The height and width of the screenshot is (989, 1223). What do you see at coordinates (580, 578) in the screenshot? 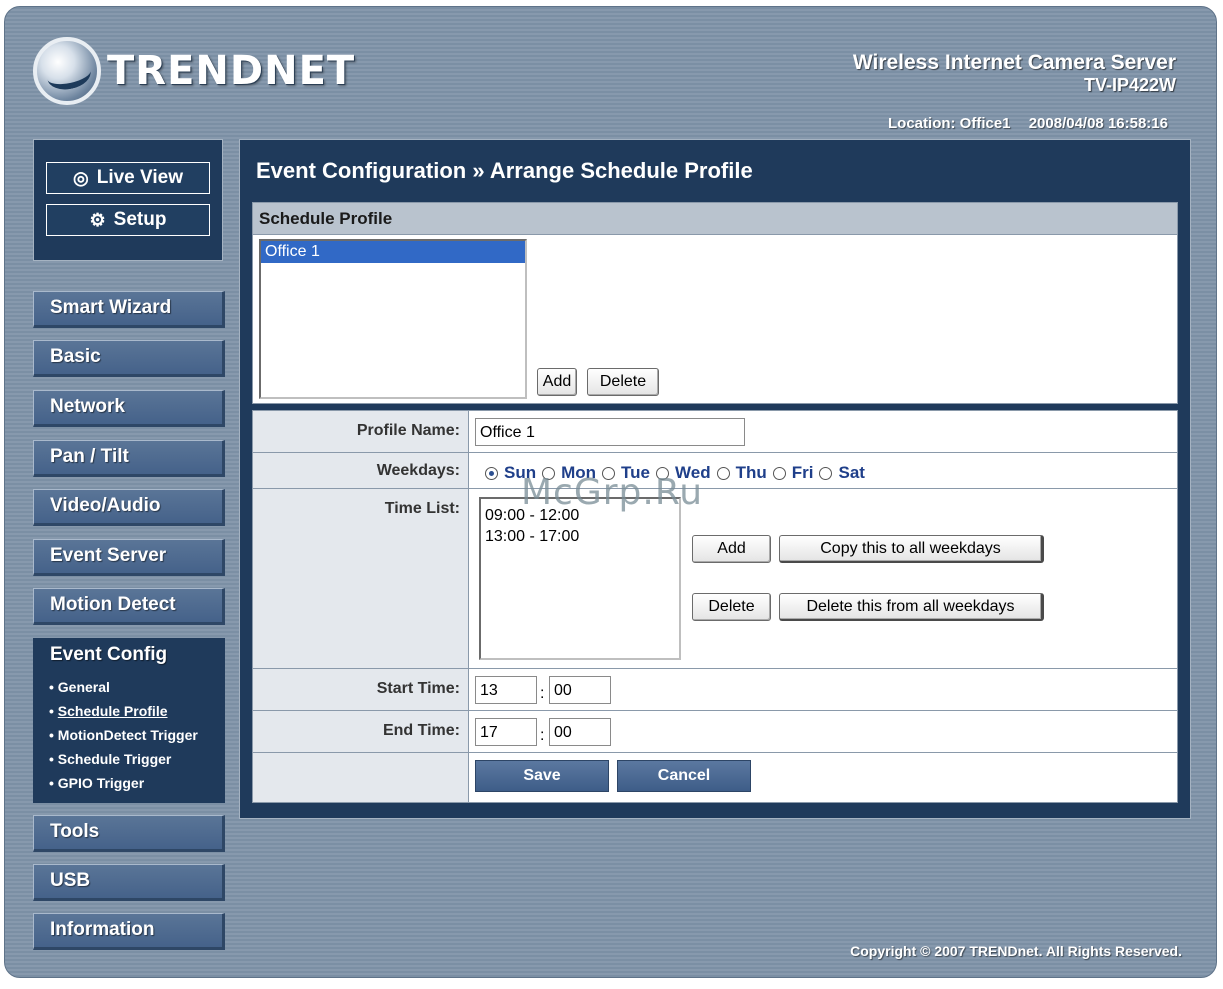
I see `time-listbox: 09:00 - 12:00 13:00 - 17:00` at bounding box center [580, 578].